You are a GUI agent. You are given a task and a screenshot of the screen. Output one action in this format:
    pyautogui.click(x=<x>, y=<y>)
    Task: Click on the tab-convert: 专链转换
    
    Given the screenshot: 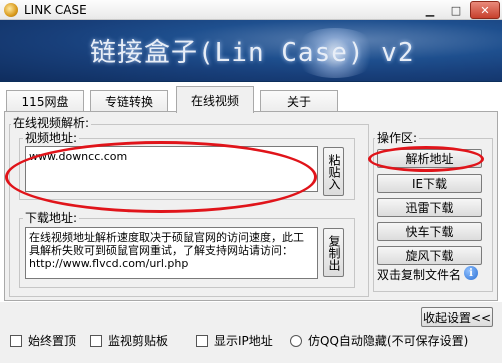 What is the action you would take?
    pyautogui.click(x=129, y=101)
    